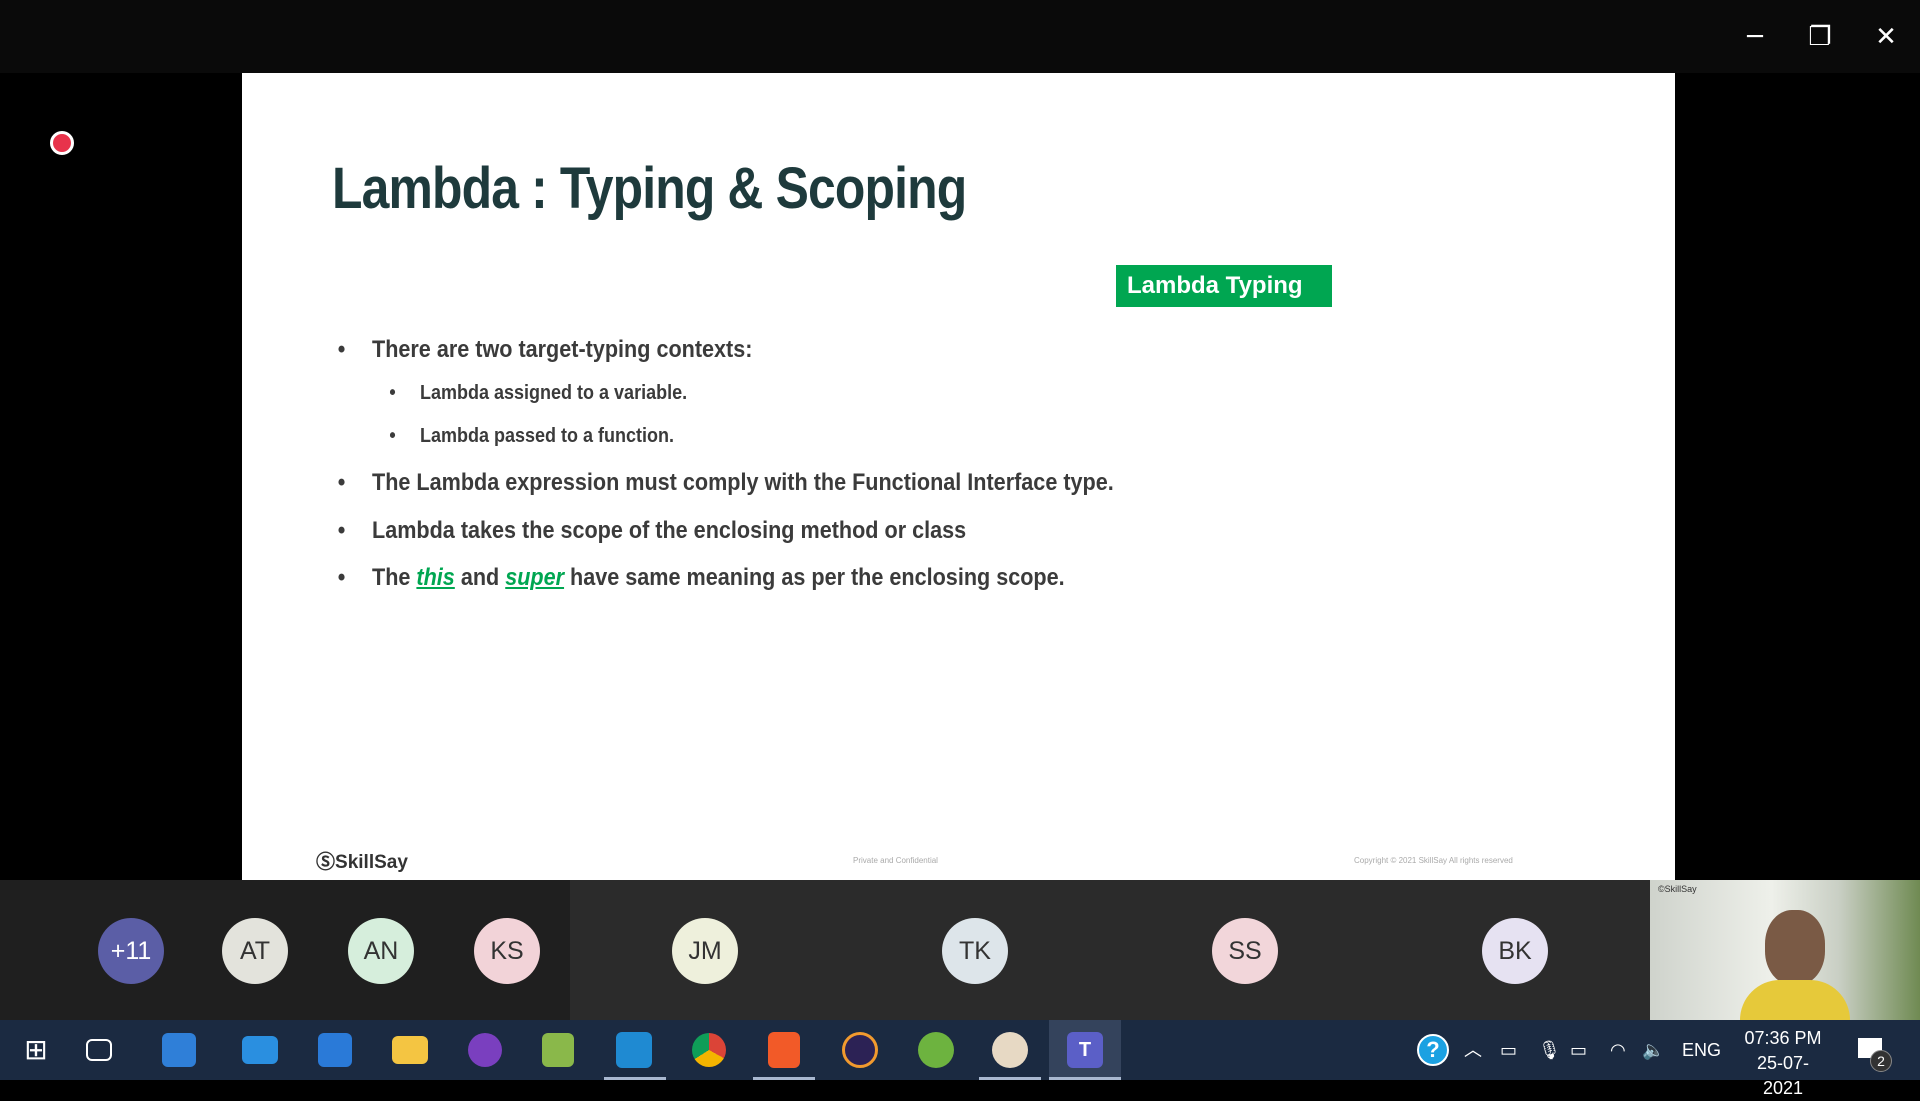 This screenshot has height=1101, width=1920. Describe the element at coordinates (99, 1050) in the screenshot. I see `task-view-icon` at that location.